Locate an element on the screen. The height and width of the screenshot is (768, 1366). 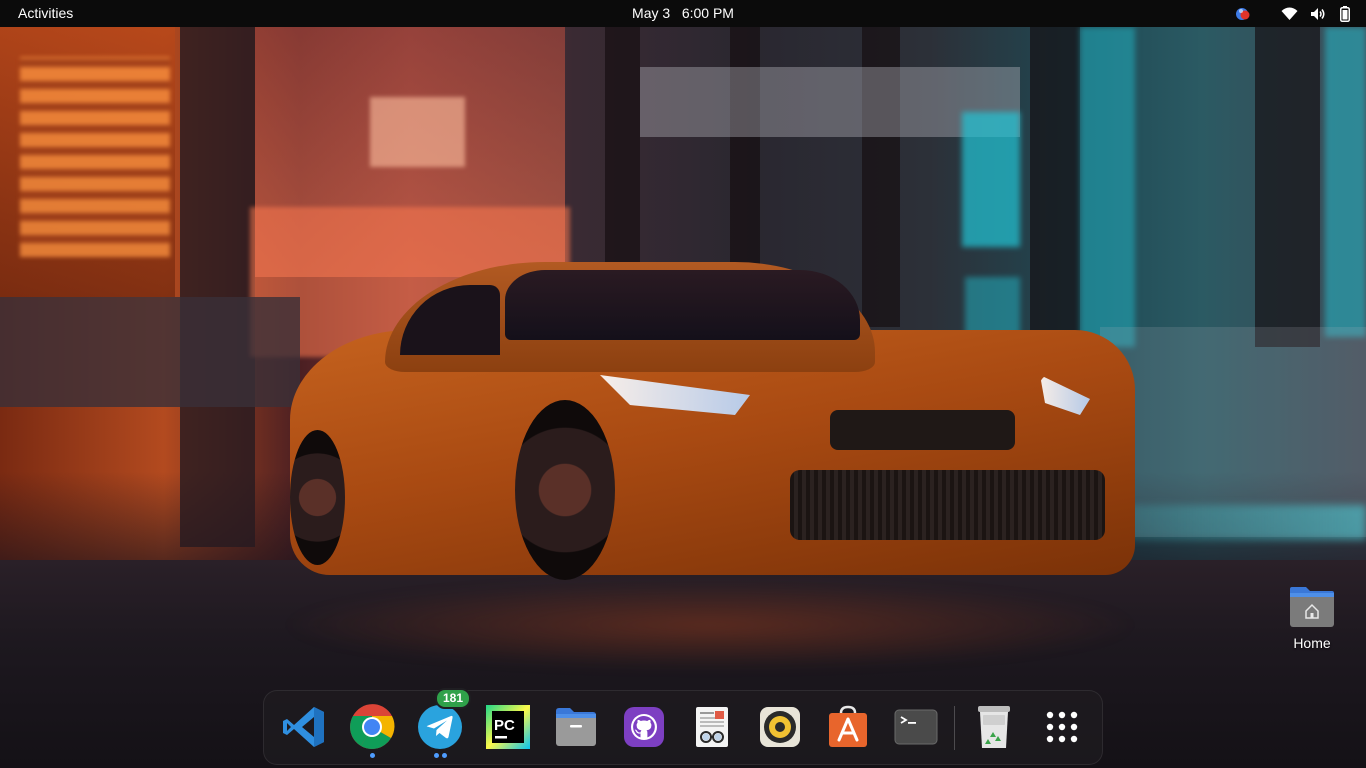
app-grid-icon is located at coordinates (1062, 727).